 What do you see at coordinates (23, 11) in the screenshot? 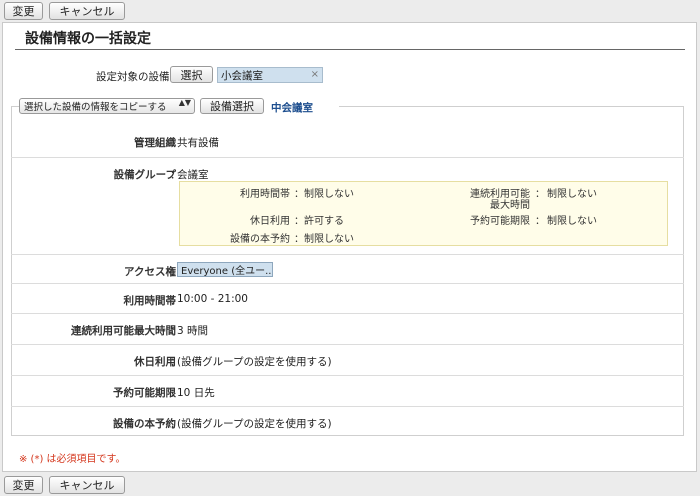
I see `change-button-top: 変更` at bounding box center [23, 11].